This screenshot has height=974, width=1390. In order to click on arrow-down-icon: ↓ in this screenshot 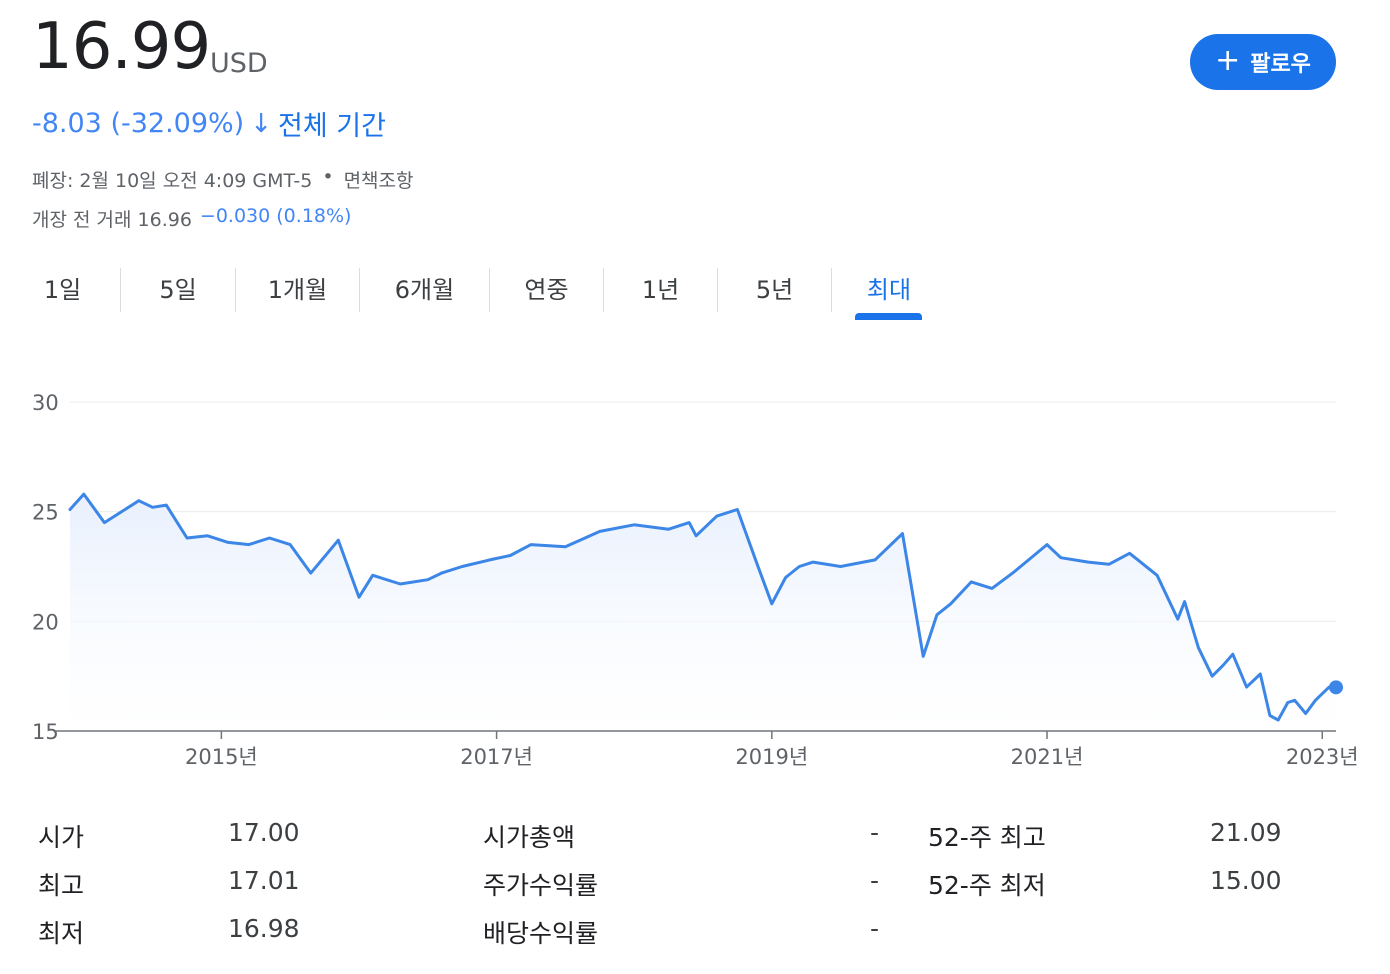, I will do `click(261, 123)`.